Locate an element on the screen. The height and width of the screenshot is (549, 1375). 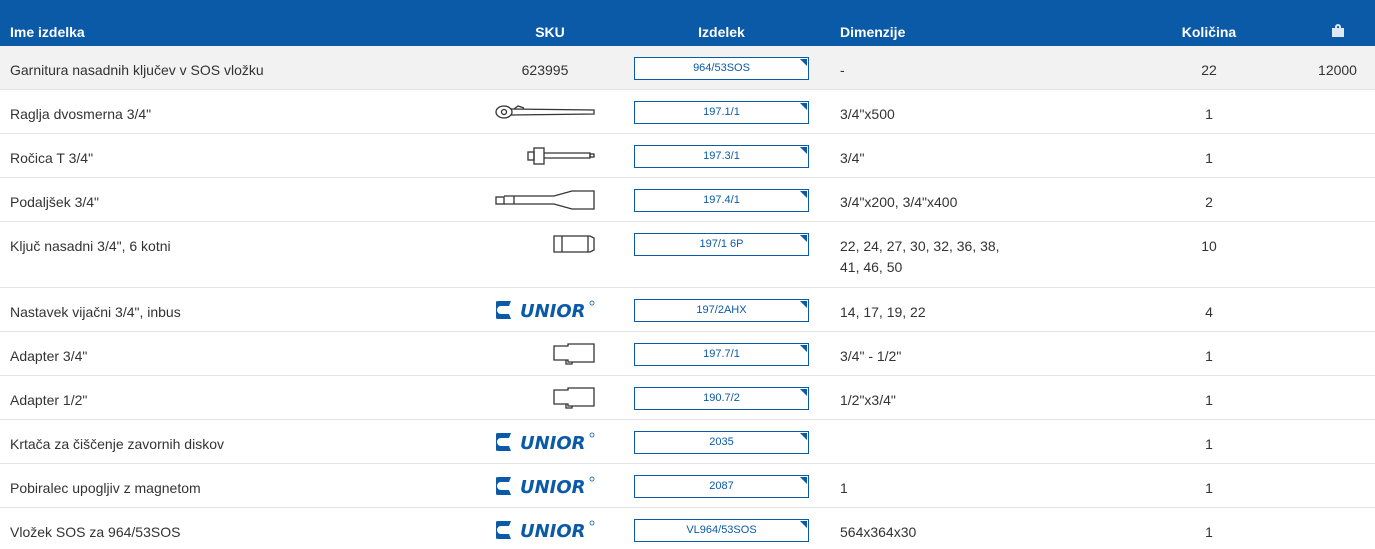
row-dimensions: 14, 17, 19, 22 is located at coordinates (883, 312).